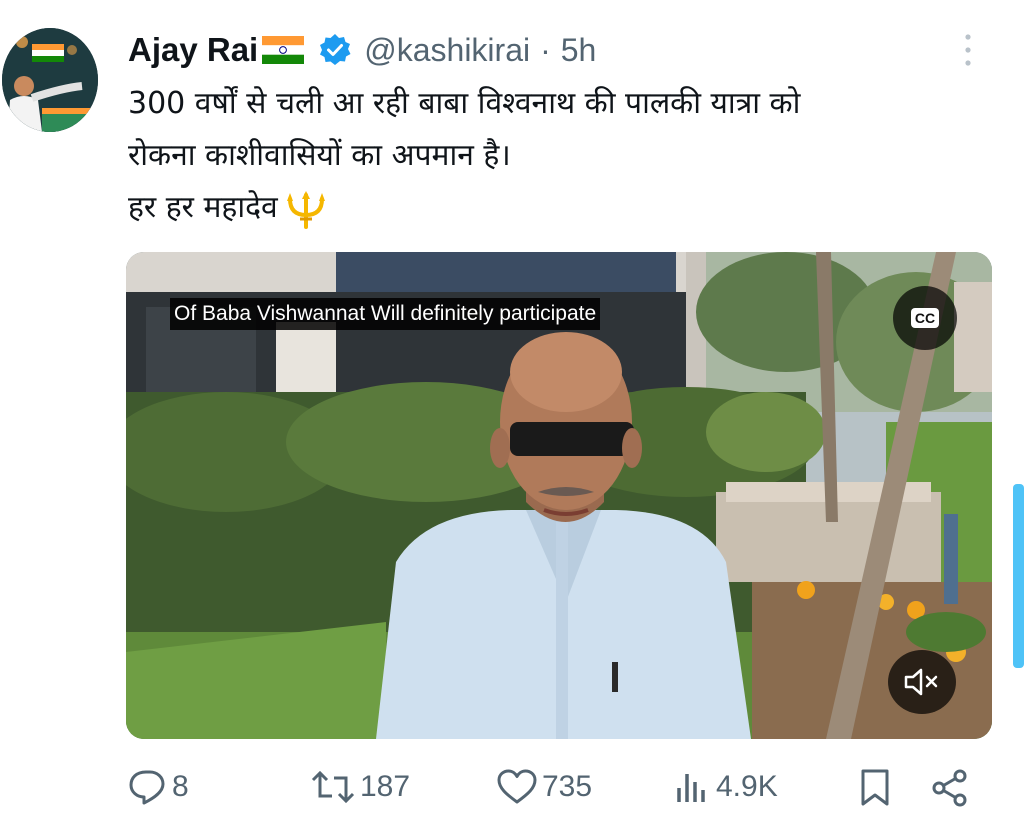 The width and height of the screenshot is (1024, 831). I want to click on repost-count: 187, so click(385, 786).